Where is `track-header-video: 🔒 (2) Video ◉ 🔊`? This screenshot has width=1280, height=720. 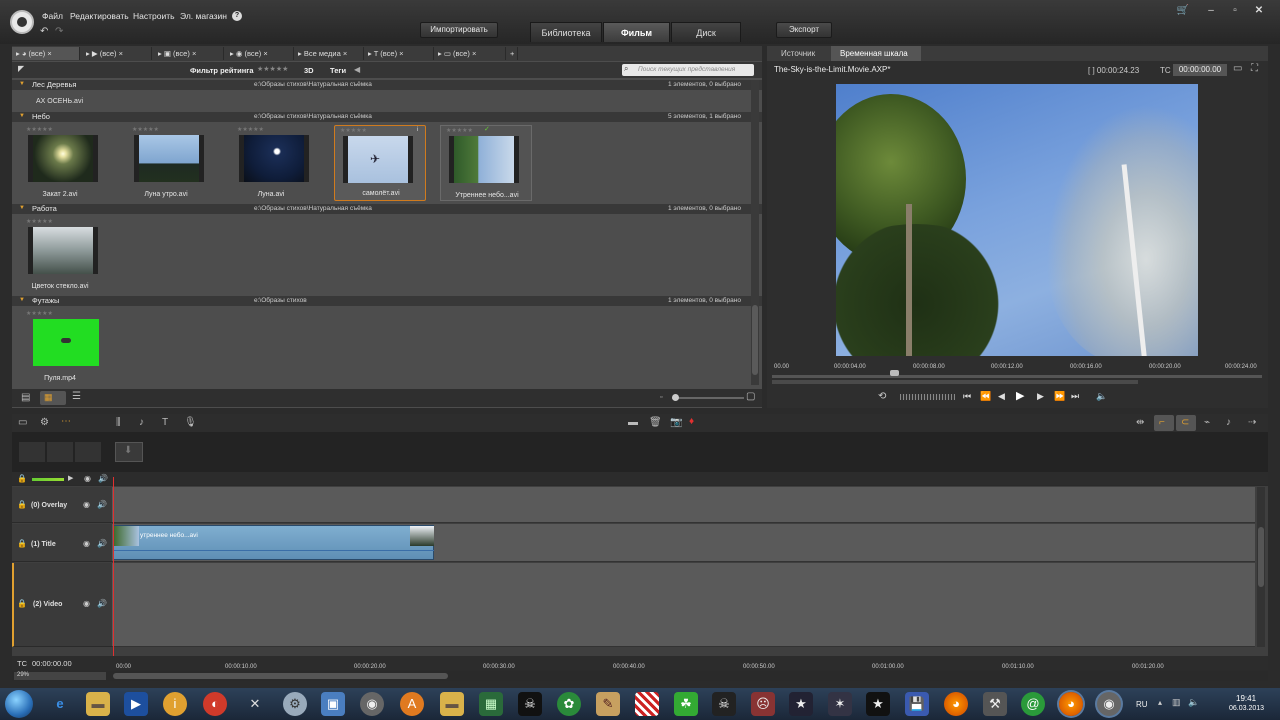 track-header-video: 🔒 (2) Video ◉ 🔊 is located at coordinates (62, 605).